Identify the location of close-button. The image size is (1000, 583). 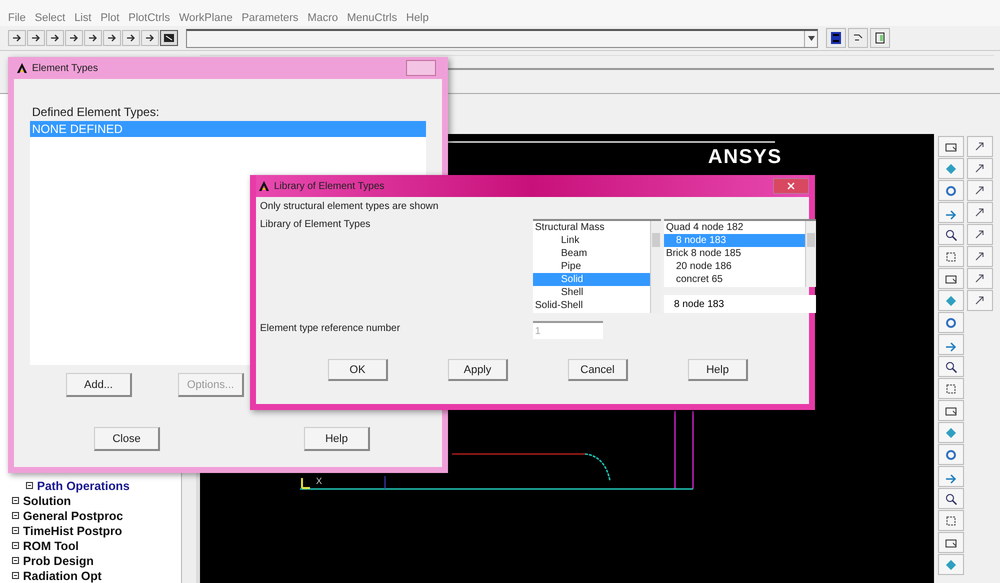
(791, 186).